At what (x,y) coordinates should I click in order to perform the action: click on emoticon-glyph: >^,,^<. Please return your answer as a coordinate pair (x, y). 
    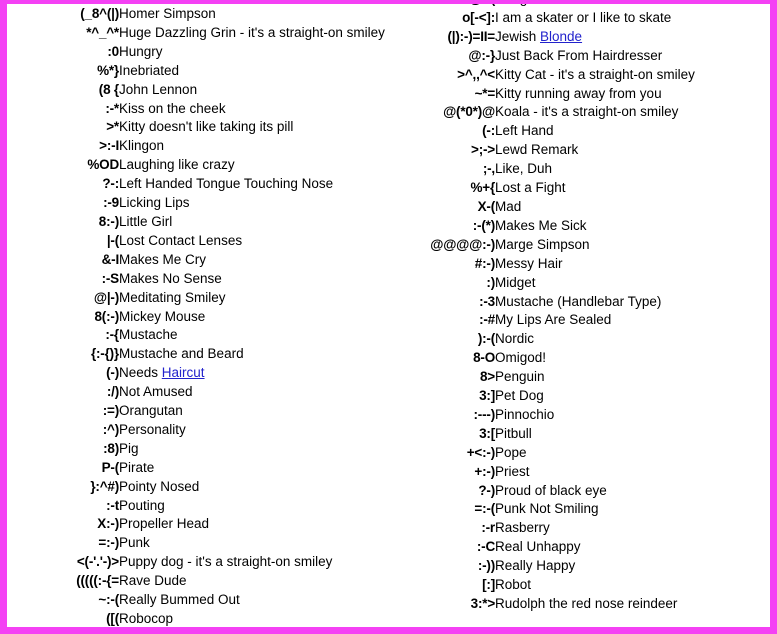
    Looking at the image, I should click on (476, 74).